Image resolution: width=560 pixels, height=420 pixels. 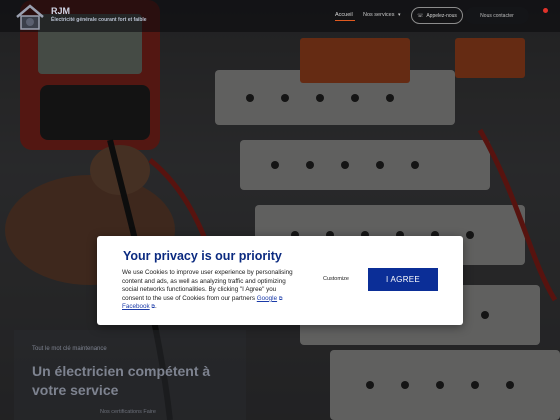 I want to click on hero-title: Un électricien compétent à votre service, so click(x=121, y=380).